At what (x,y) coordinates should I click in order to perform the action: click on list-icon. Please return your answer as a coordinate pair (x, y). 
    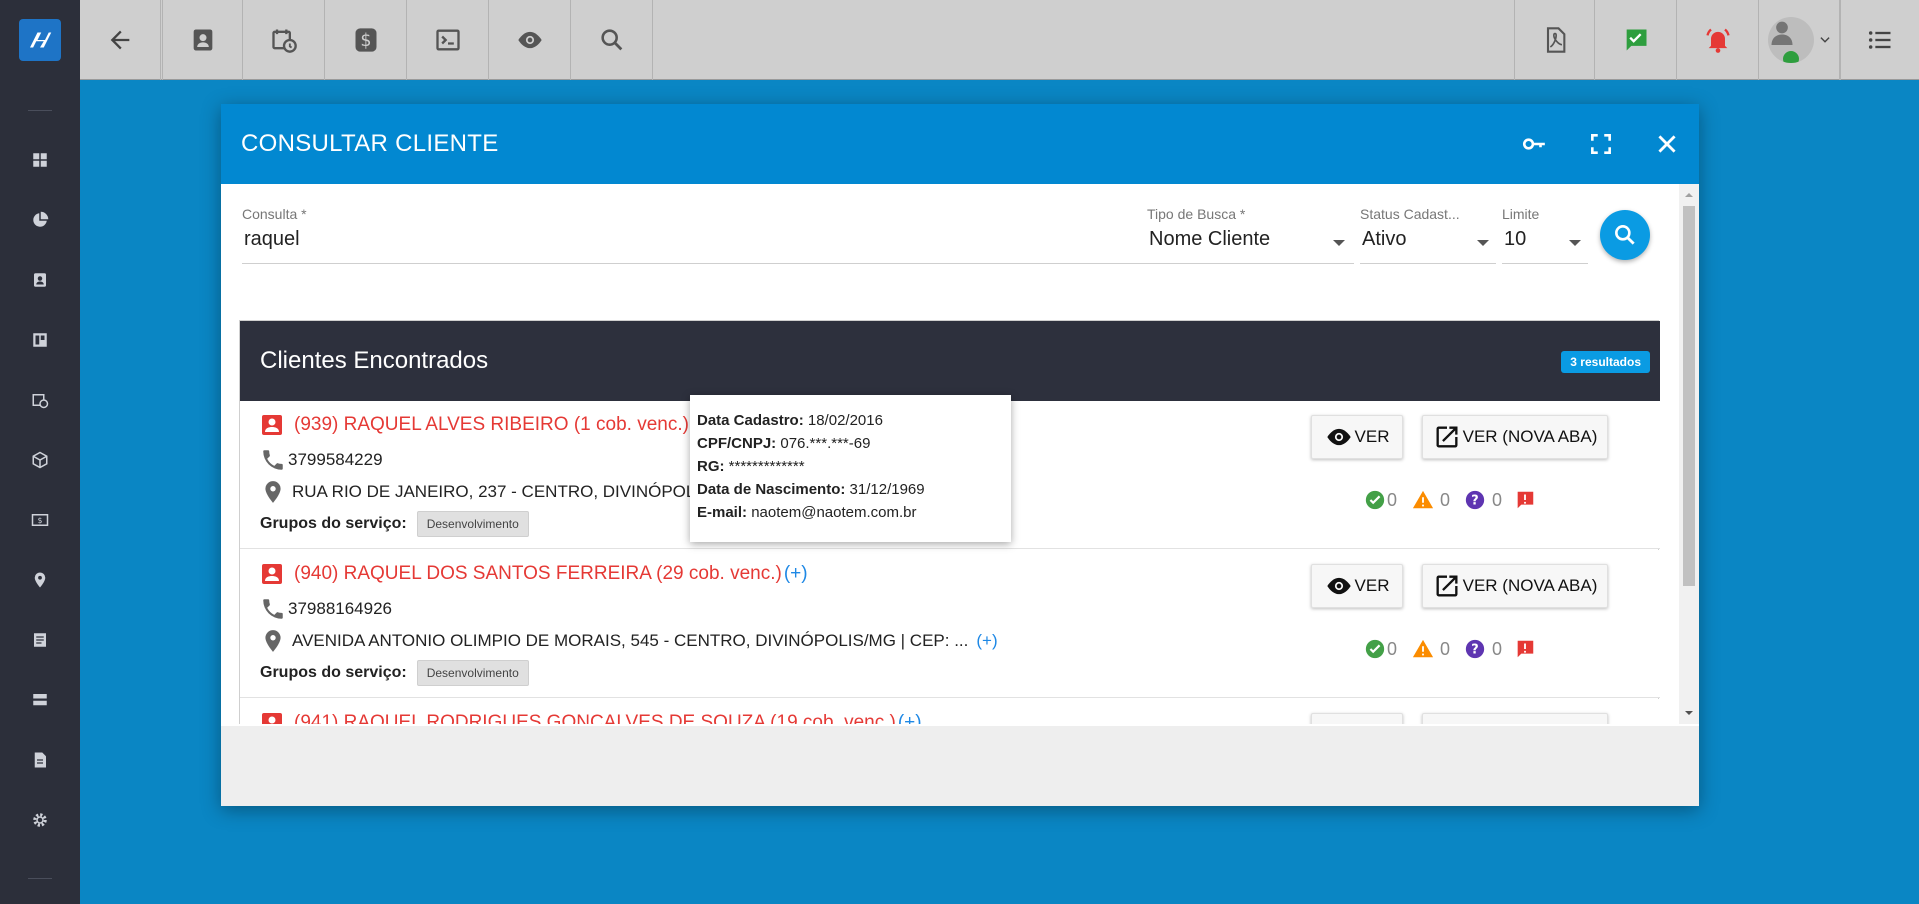
    Looking at the image, I should click on (1879, 40).